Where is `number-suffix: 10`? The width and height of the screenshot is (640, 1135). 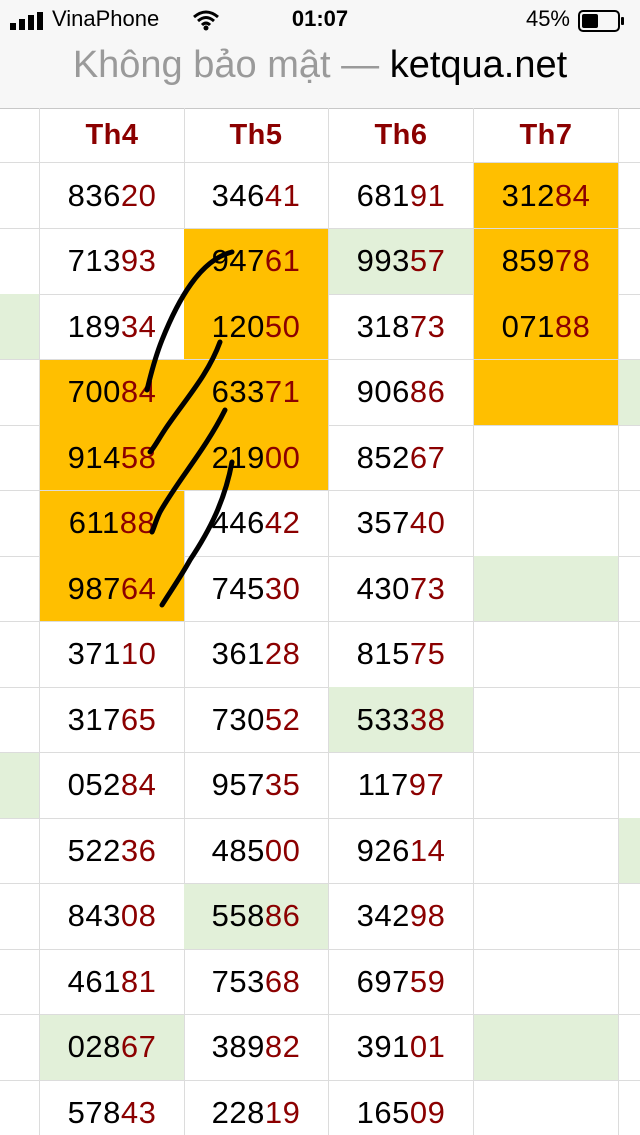 number-suffix: 10 is located at coordinates (138, 653).